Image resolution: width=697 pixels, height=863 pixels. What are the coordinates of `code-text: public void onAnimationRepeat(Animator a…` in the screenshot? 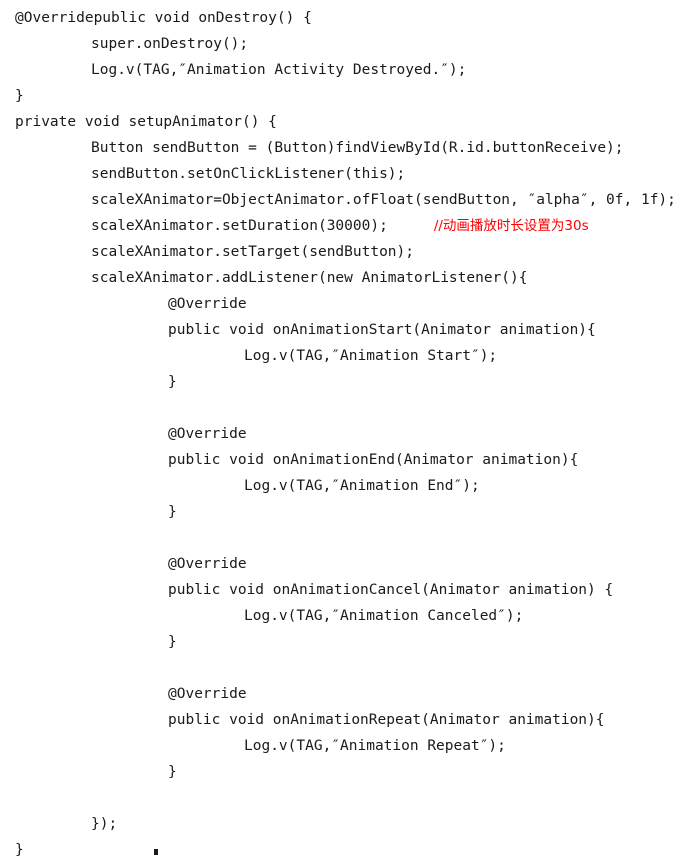 It's located at (386, 720).